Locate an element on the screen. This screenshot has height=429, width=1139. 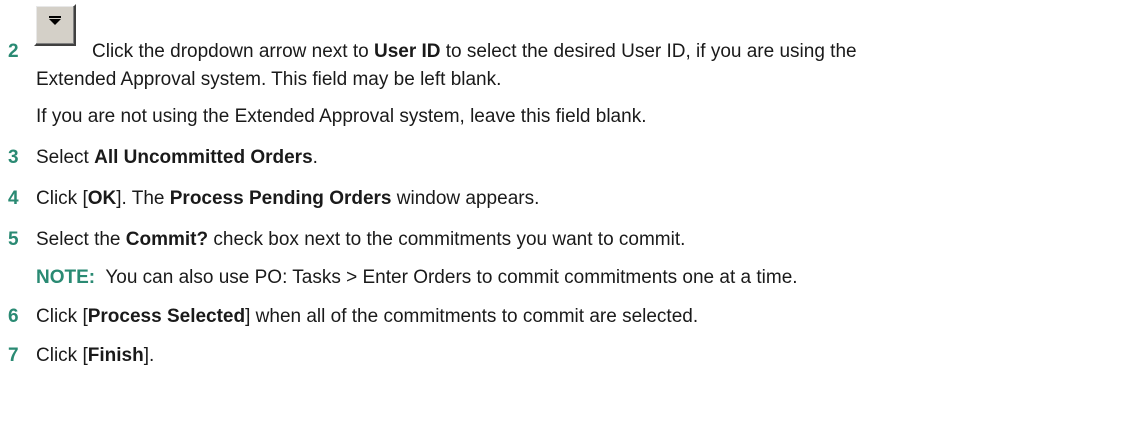
step-number: 7 is located at coordinates (13, 355).